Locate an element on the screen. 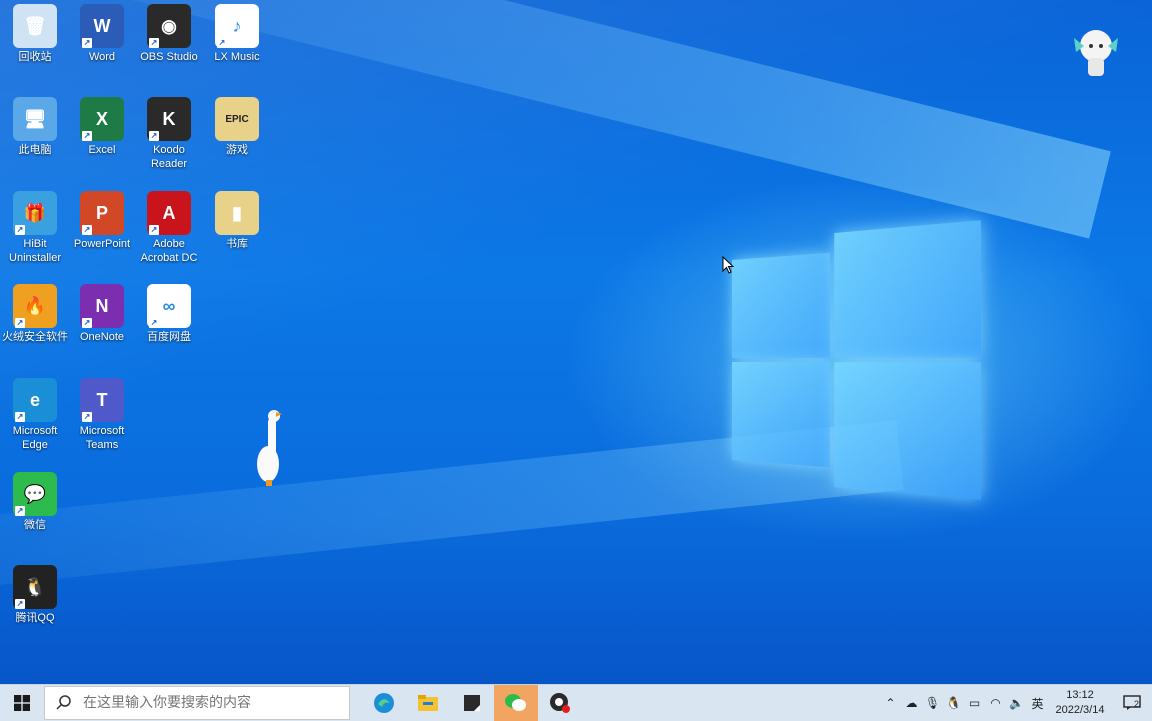  desktop-icon-label: PowerPoint is located at coordinates (102, 244).